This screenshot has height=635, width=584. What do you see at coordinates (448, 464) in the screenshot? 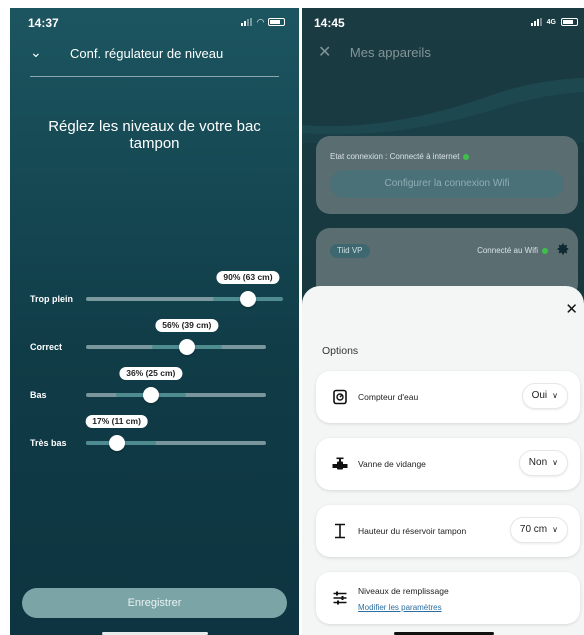
I see `option-drain-valve: Vanne de vidange Non ∨` at bounding box center [448, 464].